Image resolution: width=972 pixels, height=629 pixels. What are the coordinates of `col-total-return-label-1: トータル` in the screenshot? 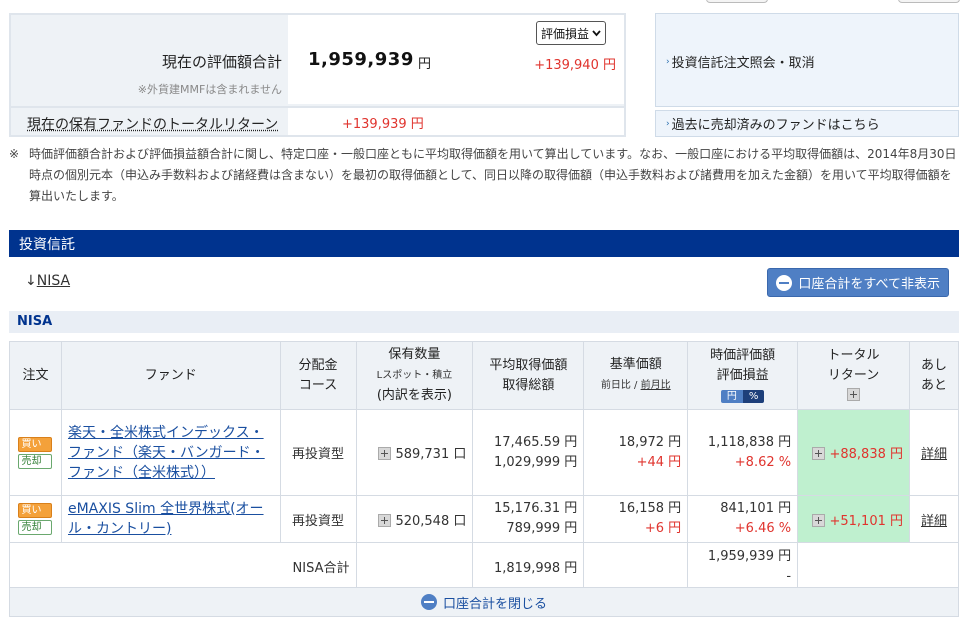 It's located at (853, 355).